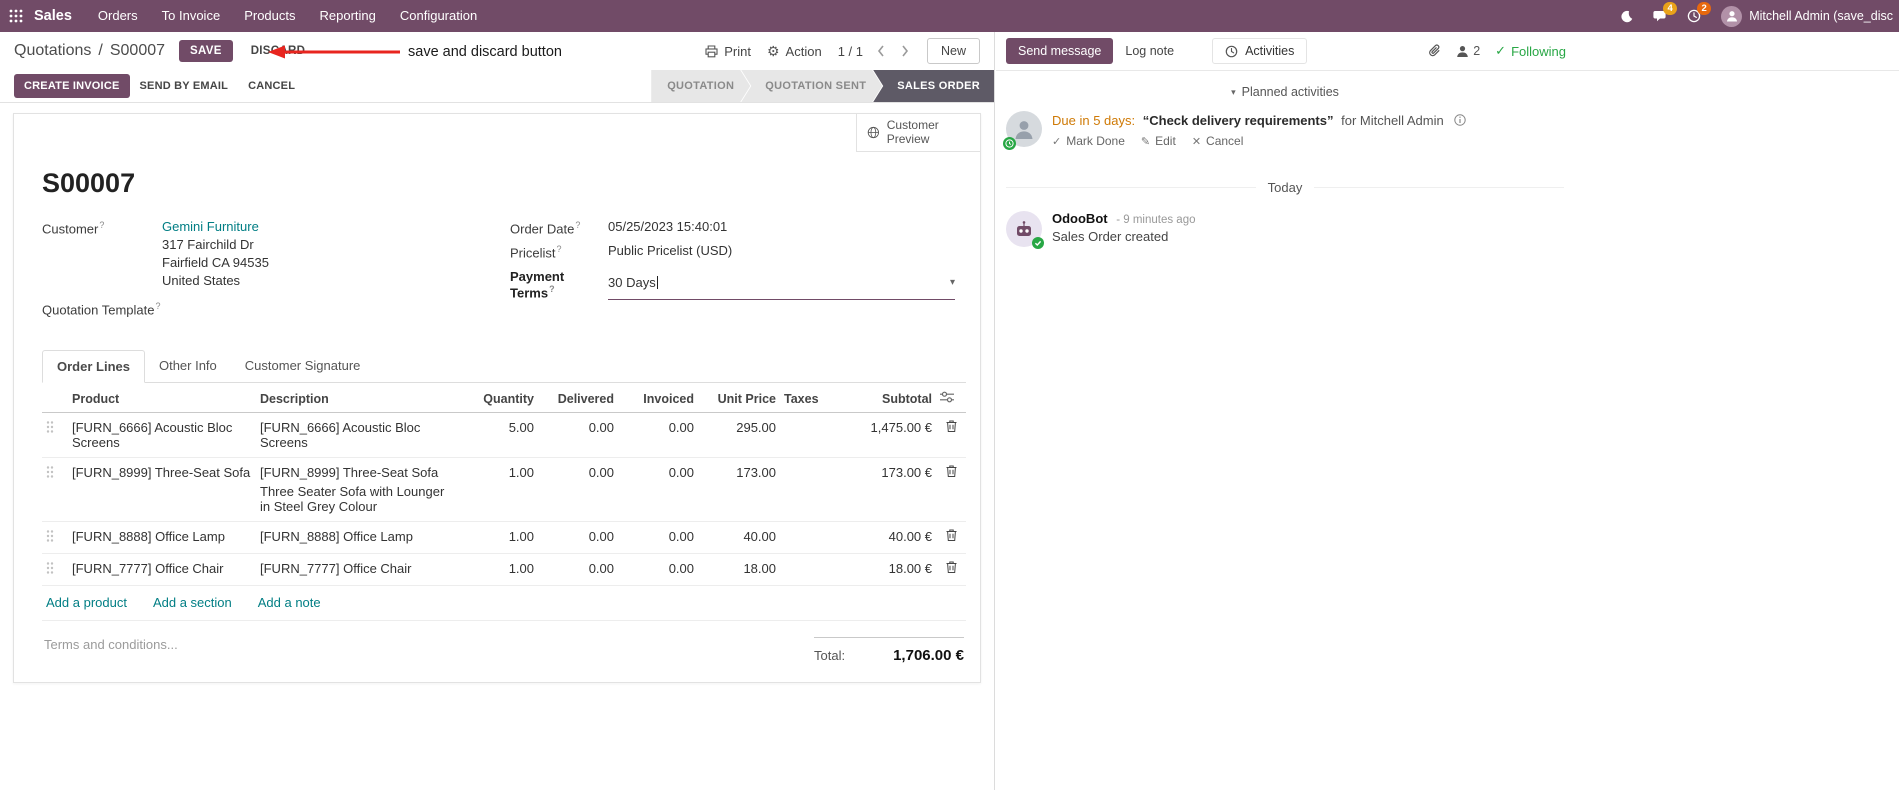  What do you see at coordinates (499, 398) in the screenshot?
I see `col-header-quantity: Quantity` at bounding box center [499, 398].